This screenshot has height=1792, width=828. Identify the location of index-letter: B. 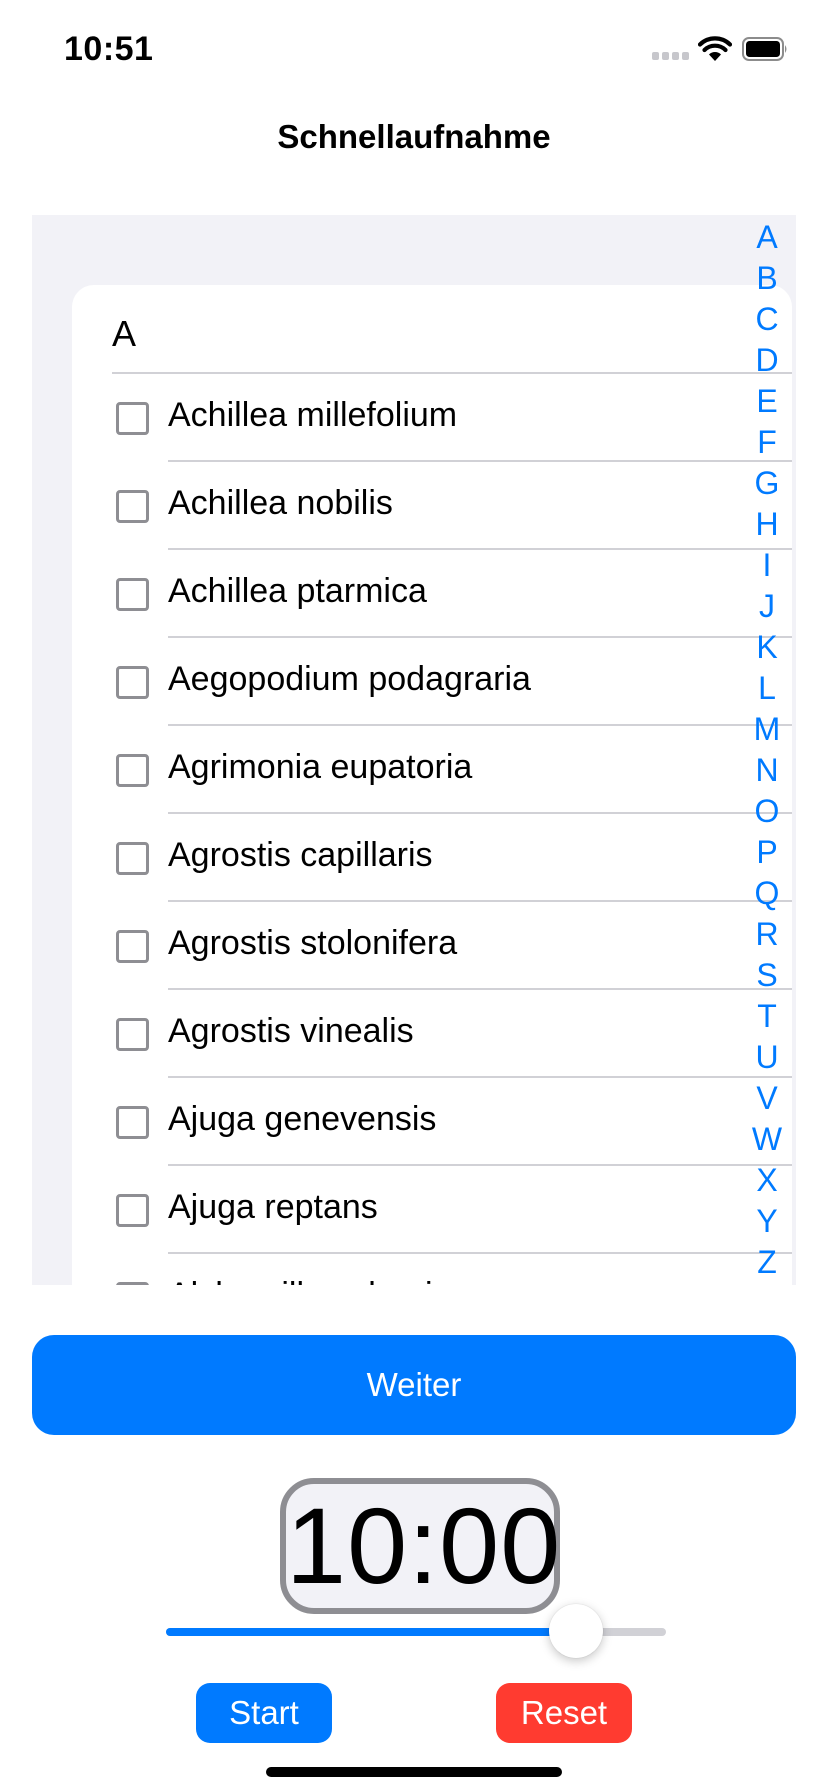
(767, 278).